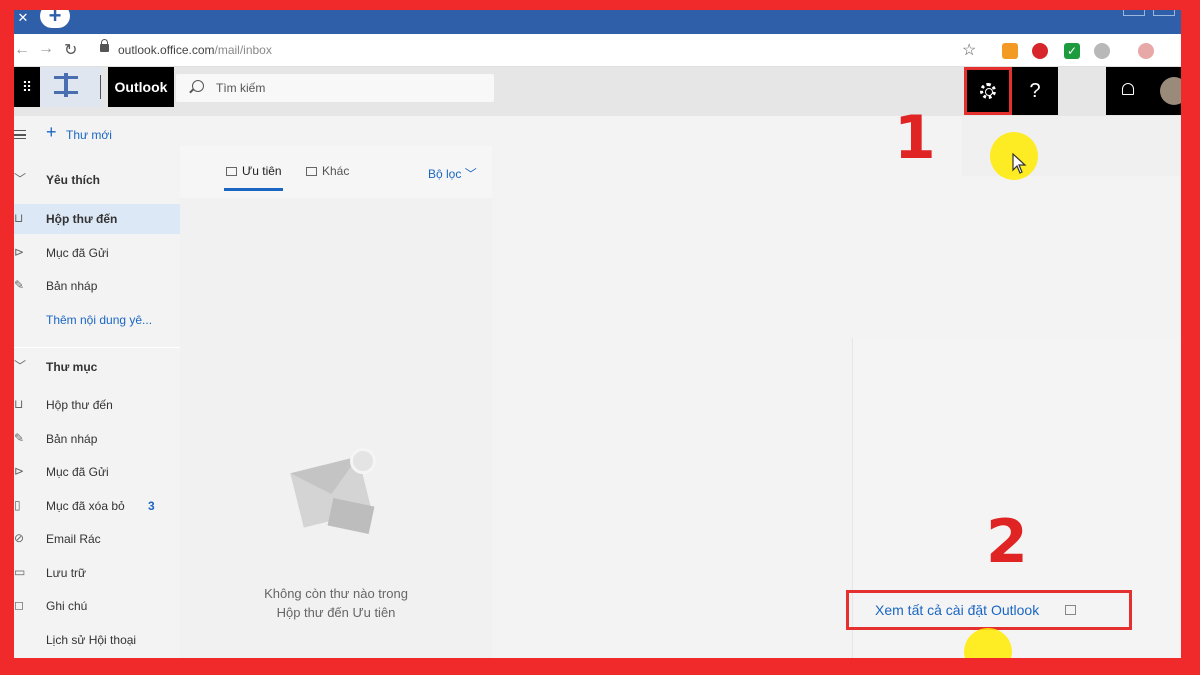  What do you see at coordinates (262, 171) in the screenshot?
I see `tab-label: Ưu tiên` at bounding box center [262, 171].